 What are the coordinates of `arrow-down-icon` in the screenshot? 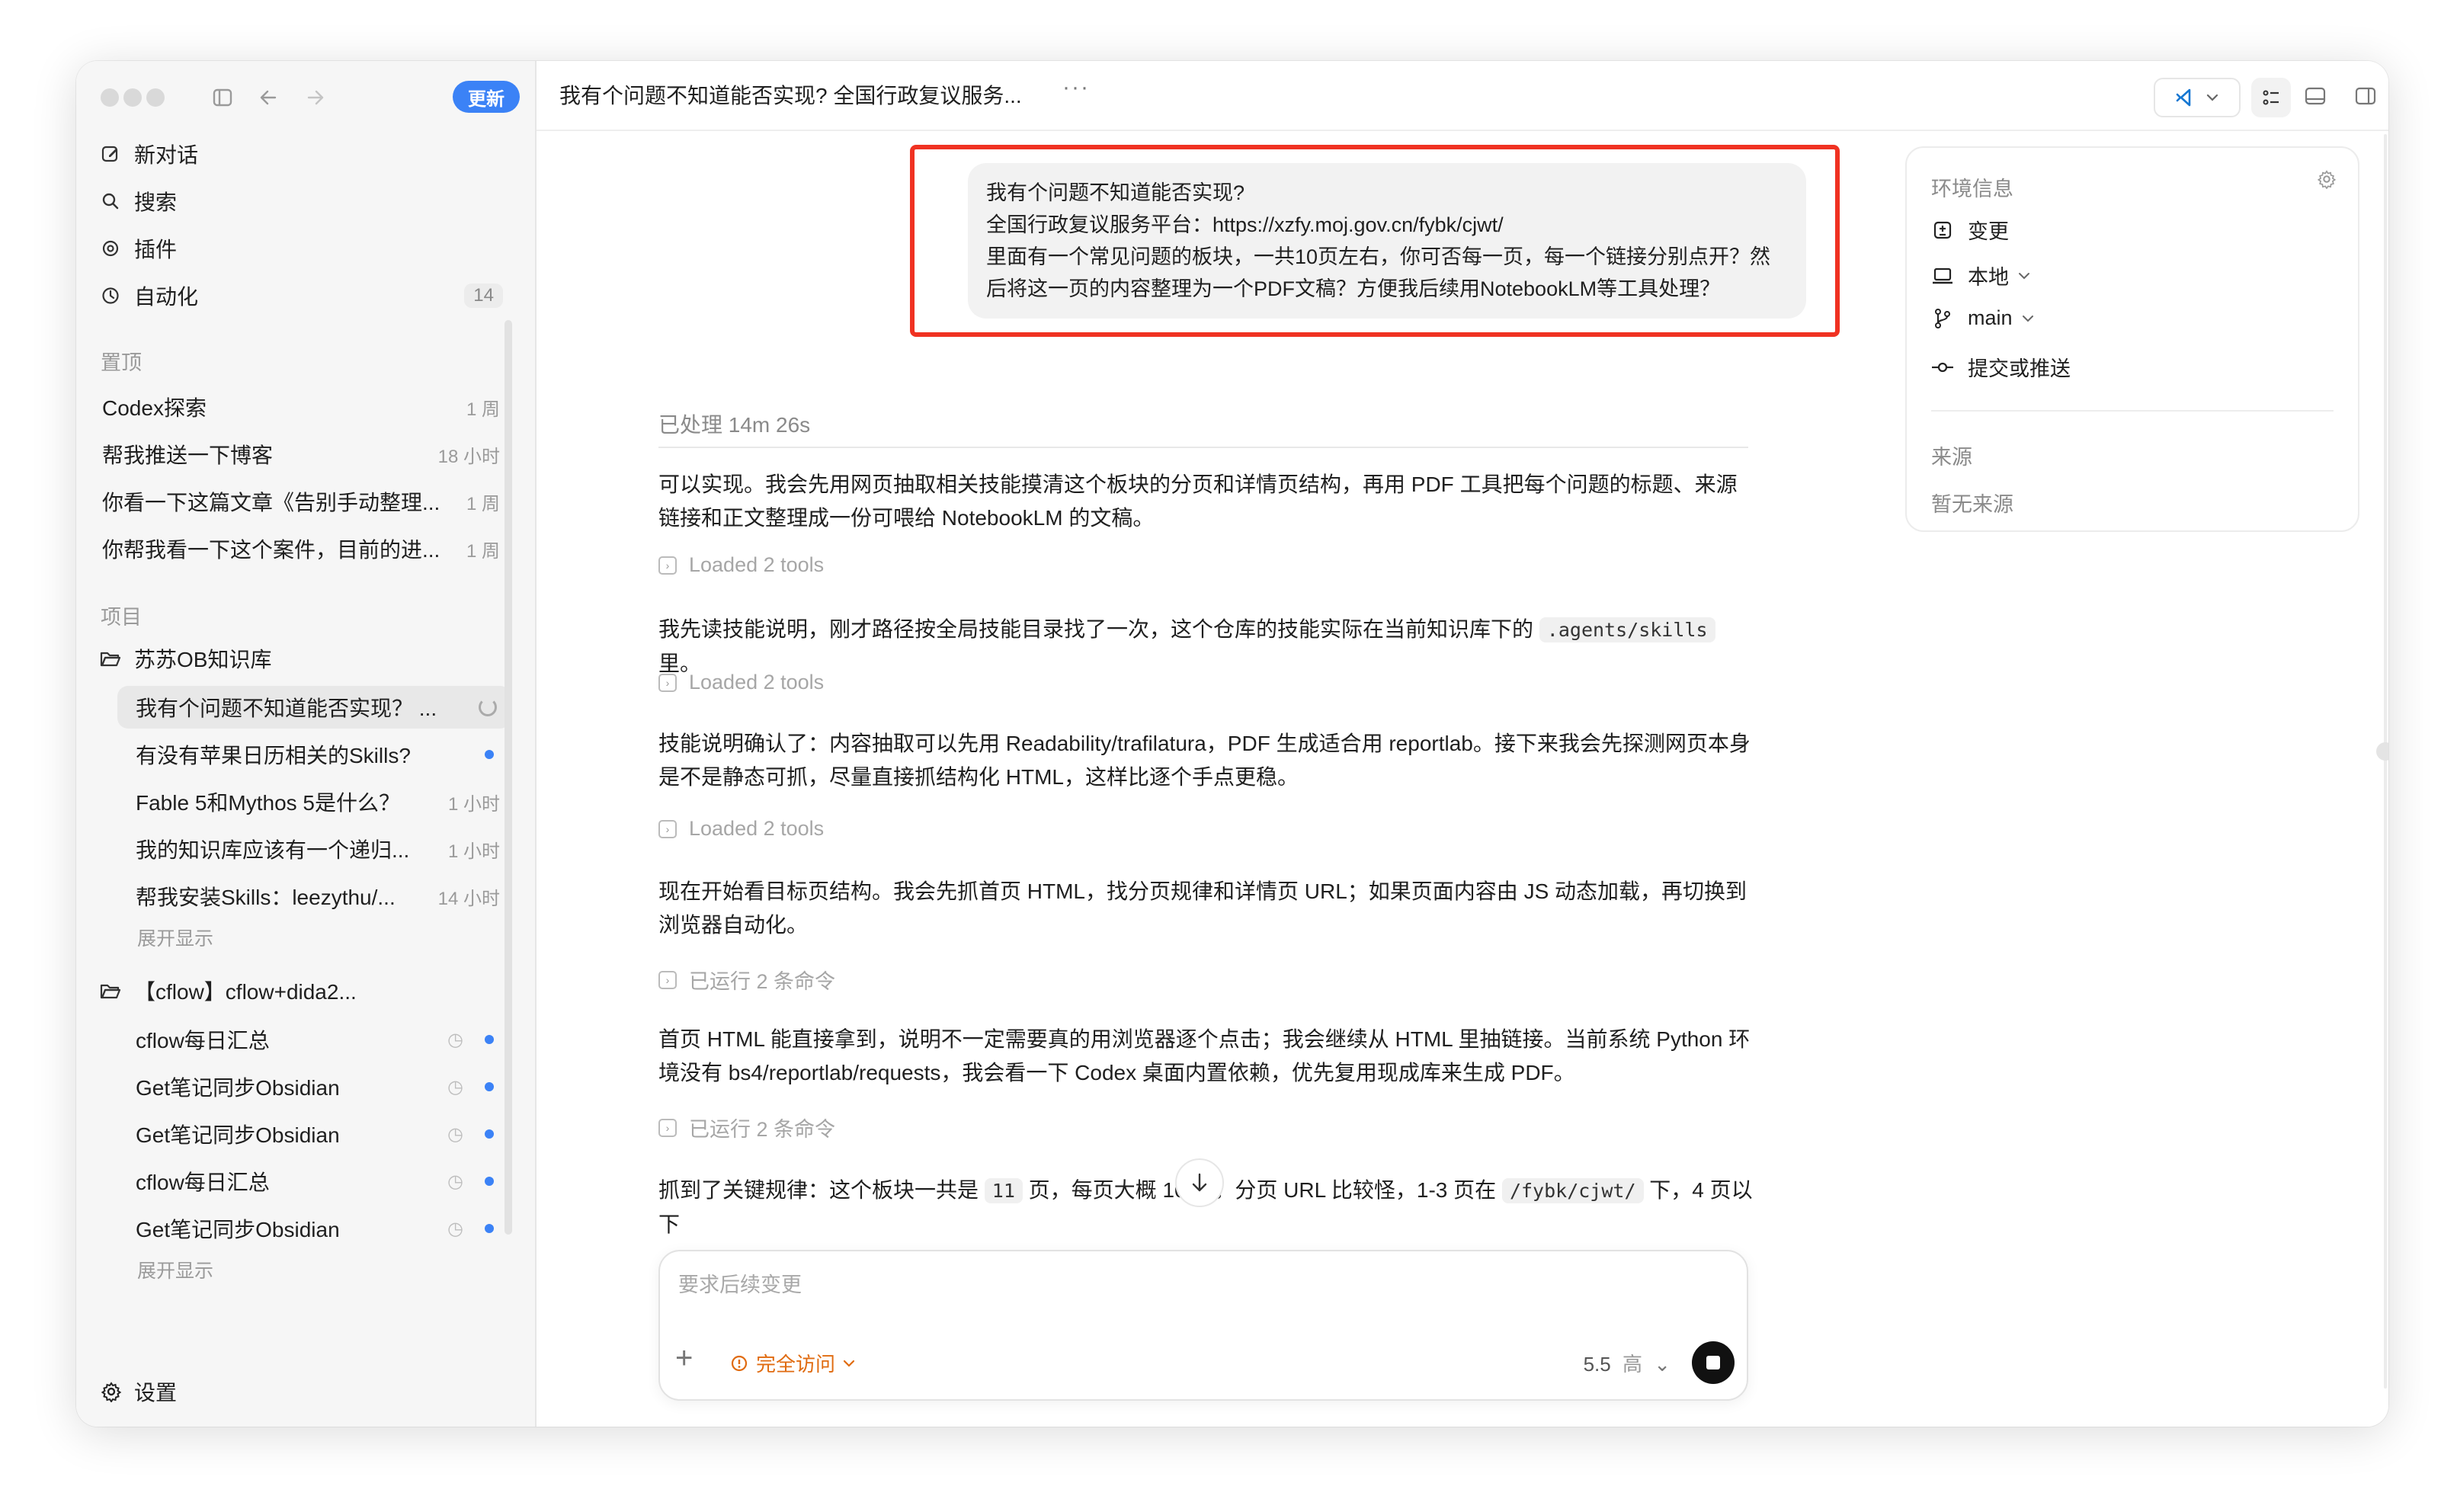 It's located at (1199, 1182).